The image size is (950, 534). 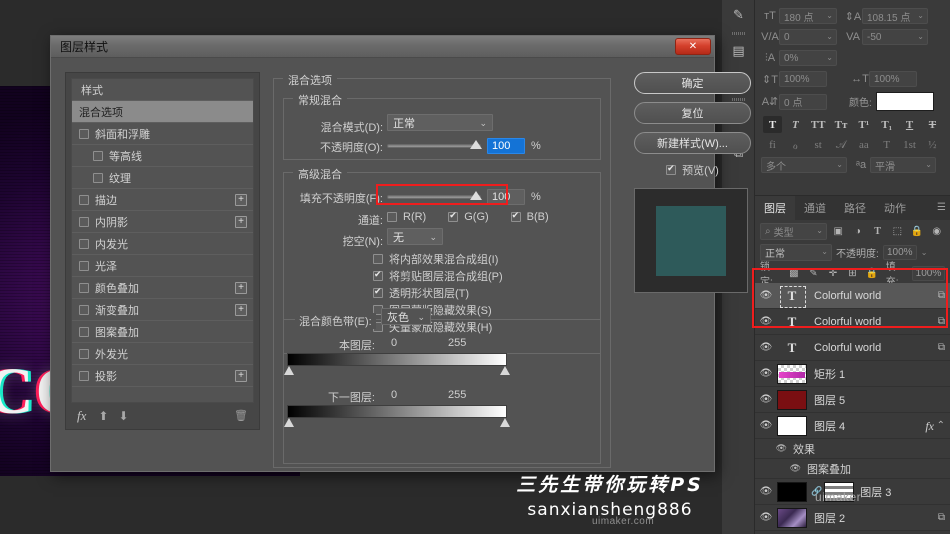 What do you see at coordinates (852, 400) in the screenshot?
I see `layer-row: 👁 图层 5` at bounding box center [852, 400].